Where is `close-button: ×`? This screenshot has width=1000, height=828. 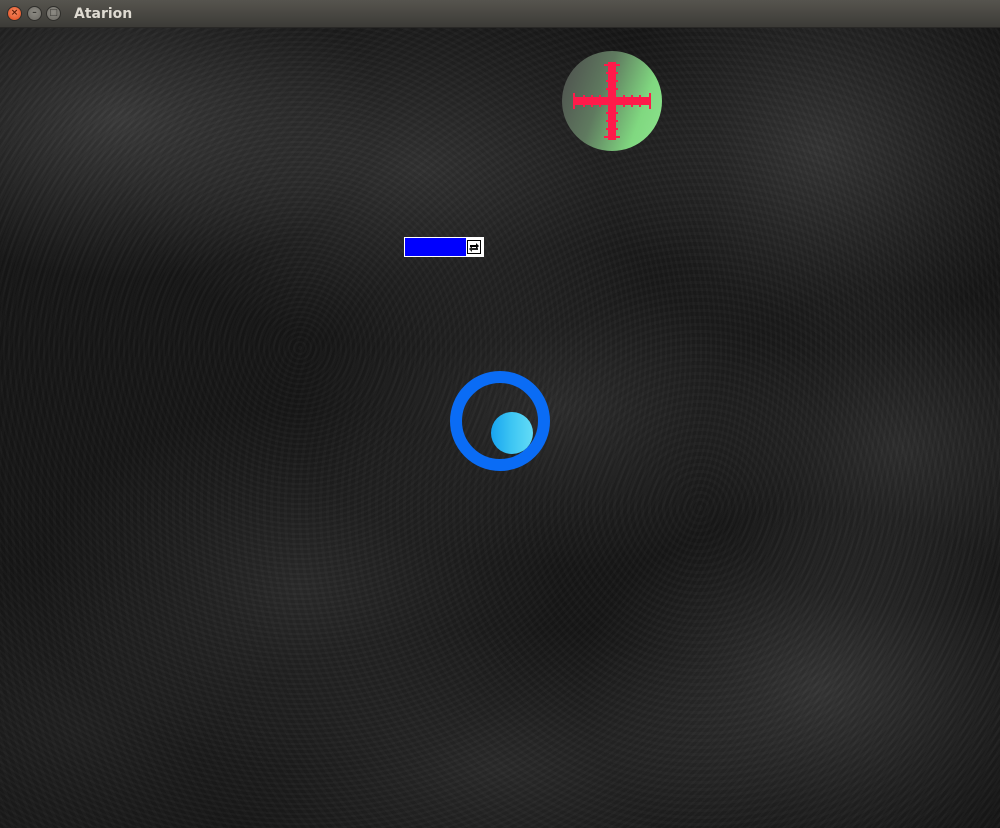
close-button: × is located at coordinates (14, 13).